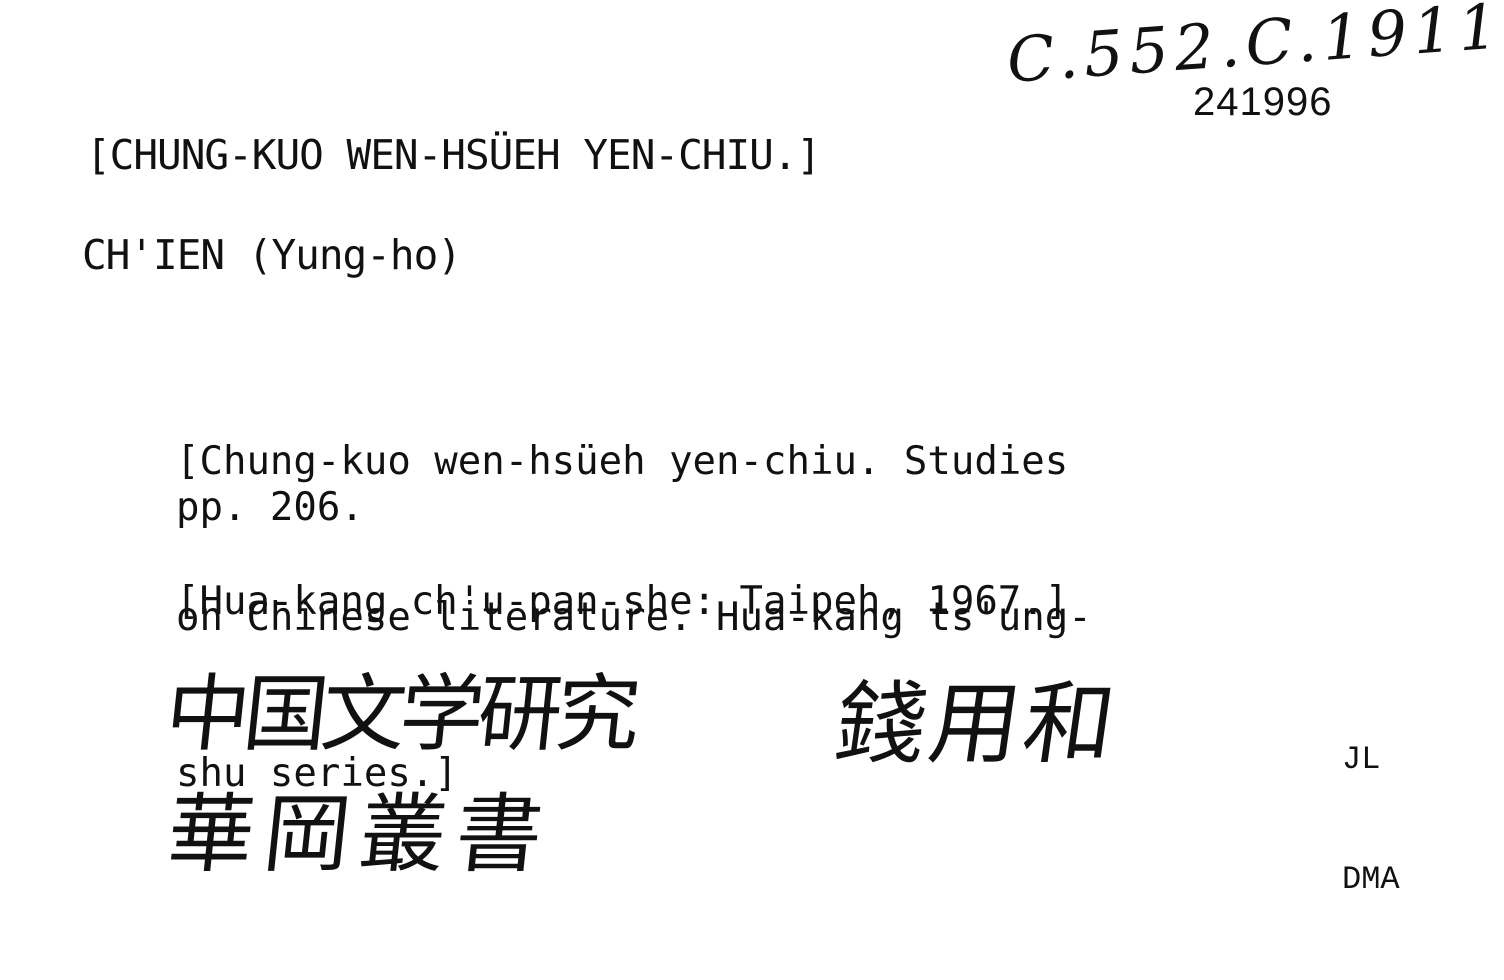  I want to click on title-heading: [CHUNG-KUO WEN-HSÜEH YEN-CHIU.], so click(453, 155).